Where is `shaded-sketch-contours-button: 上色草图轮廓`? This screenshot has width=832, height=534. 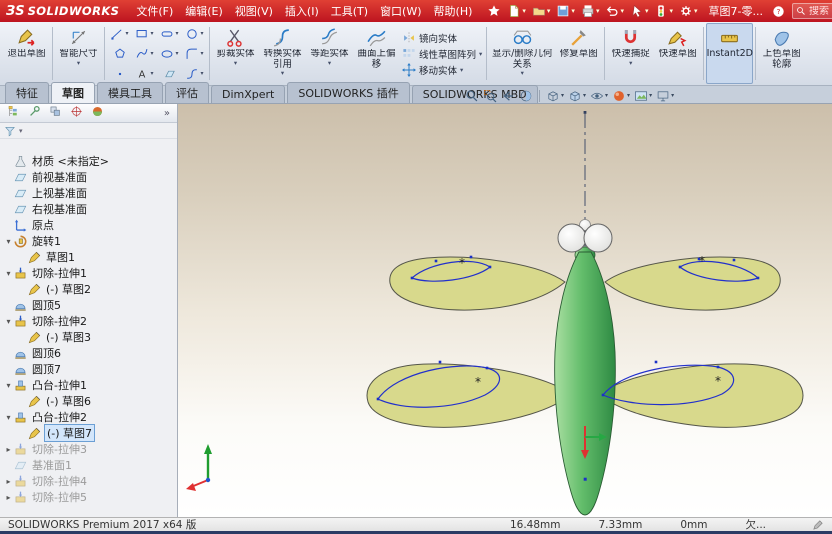 shaded-sketch-contours-button: 上色草图轮廓 is located at coordinates (781, 53).